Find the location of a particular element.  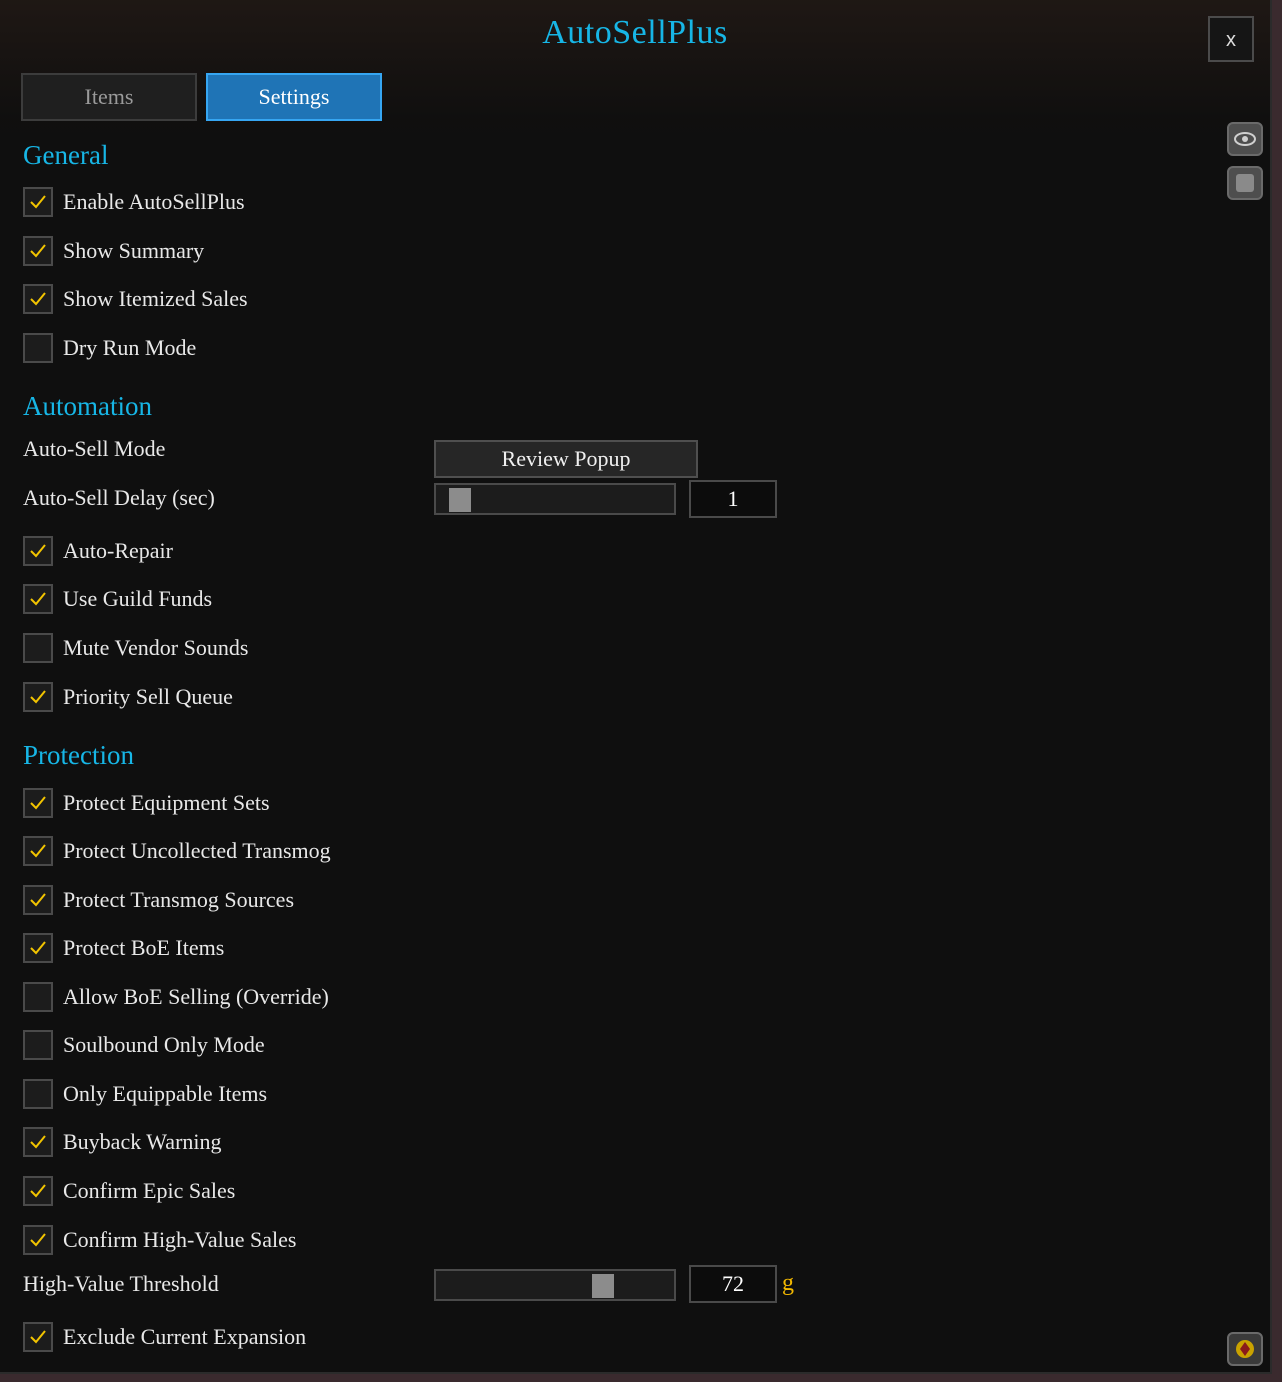

option-protect-transmog-sources: Protect Transmog Sources is located at coordinates (158, 900).